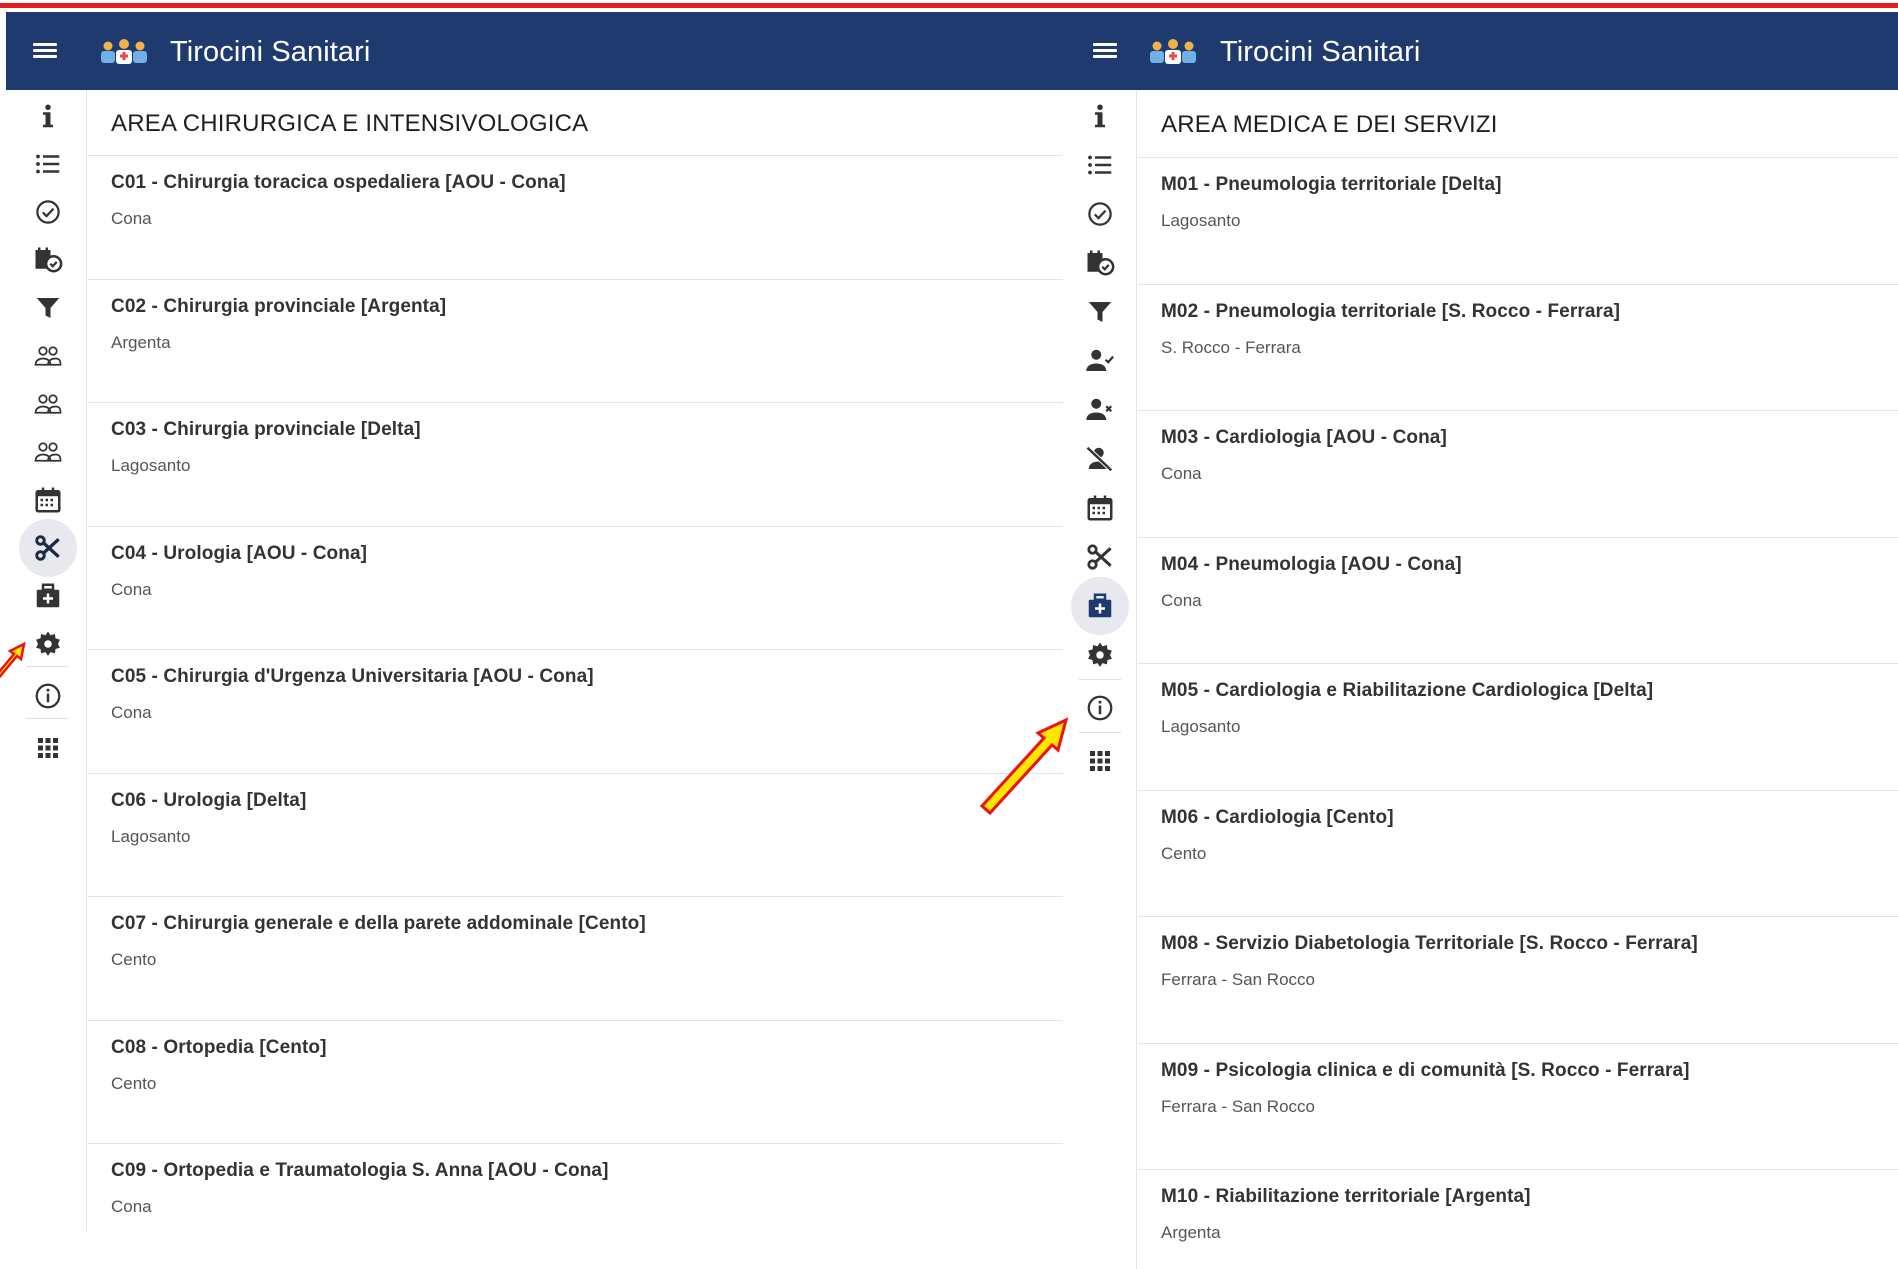 The image size is (1898, 1269). I want to click on item-title: M06 - Cardiologia [Cento], so click(1277, 817).